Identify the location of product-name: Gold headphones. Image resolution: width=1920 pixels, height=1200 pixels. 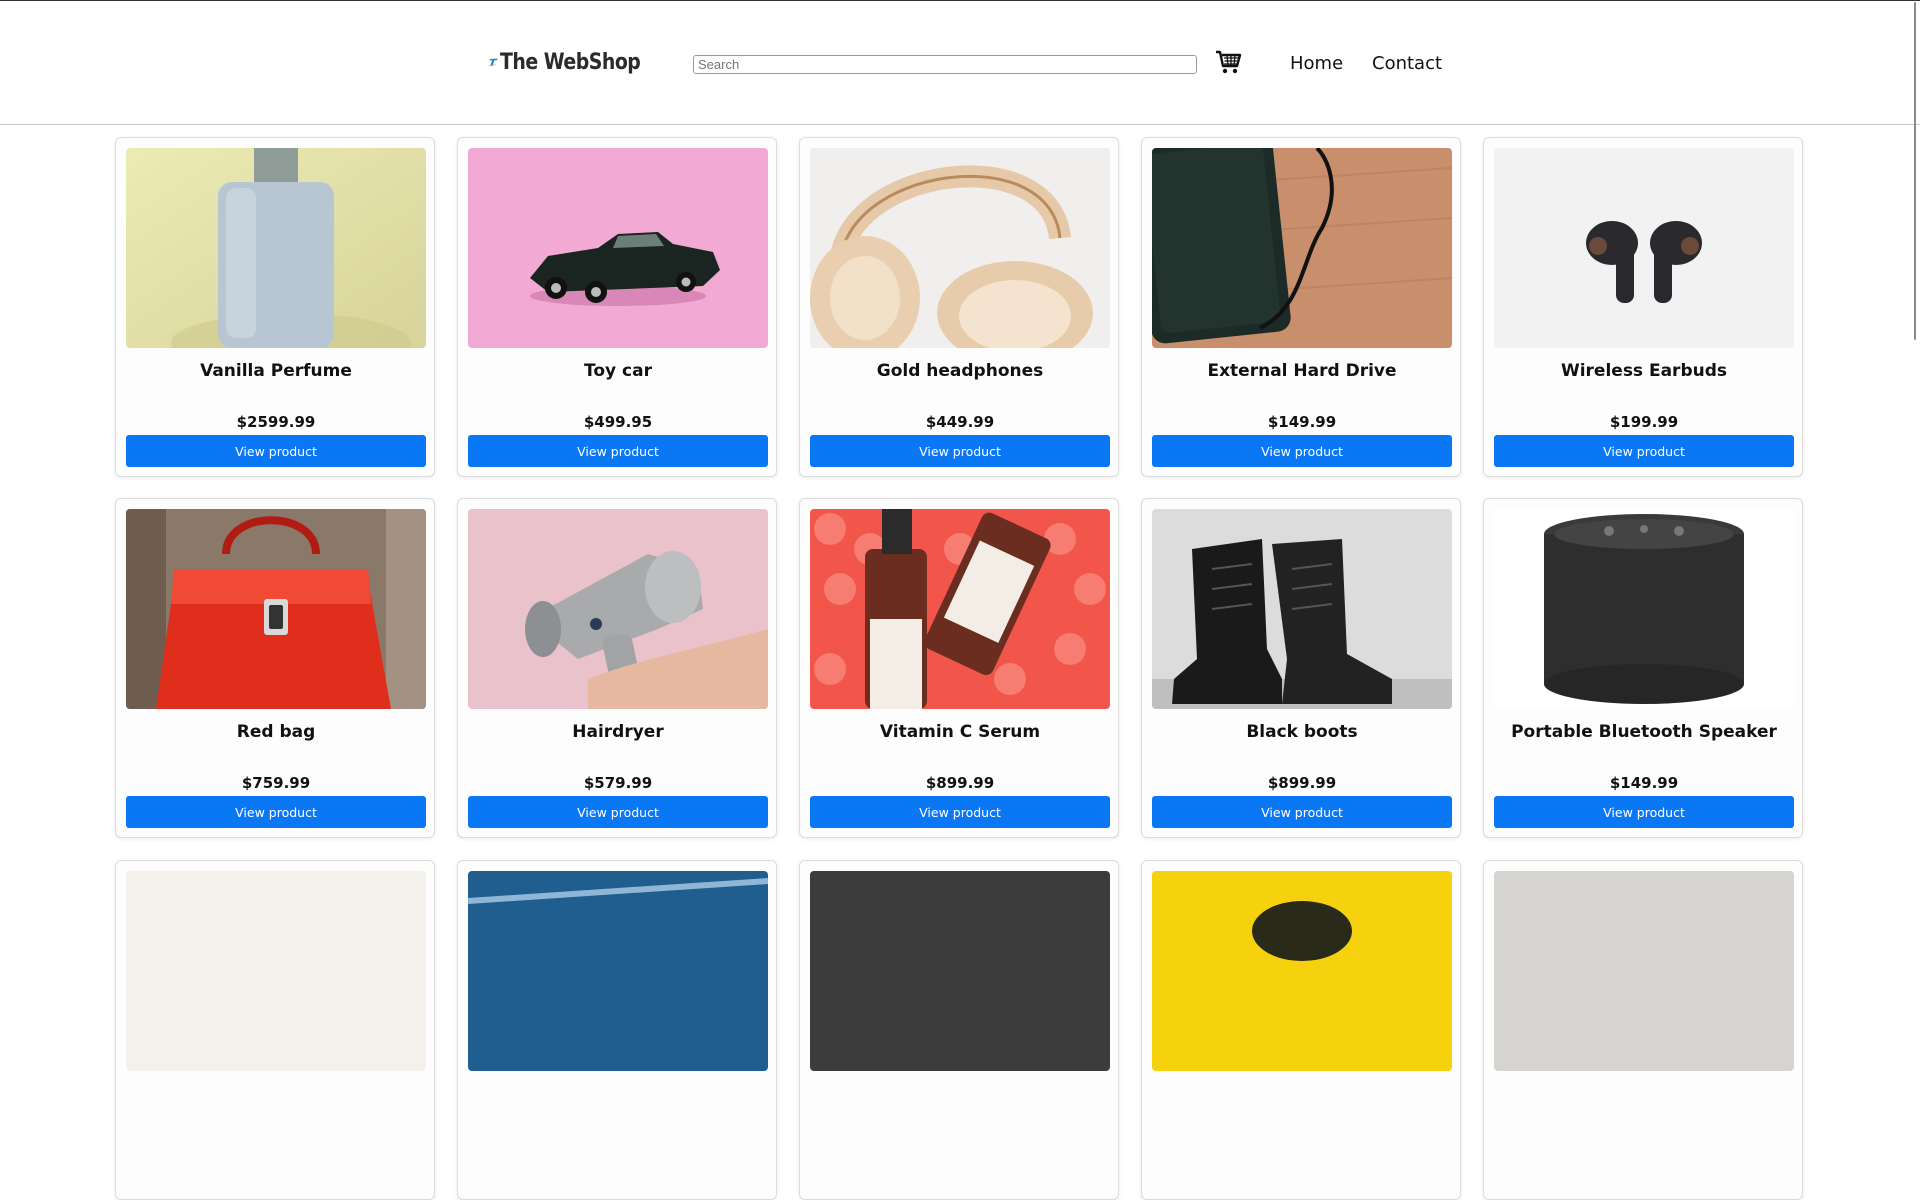
(960, 371).